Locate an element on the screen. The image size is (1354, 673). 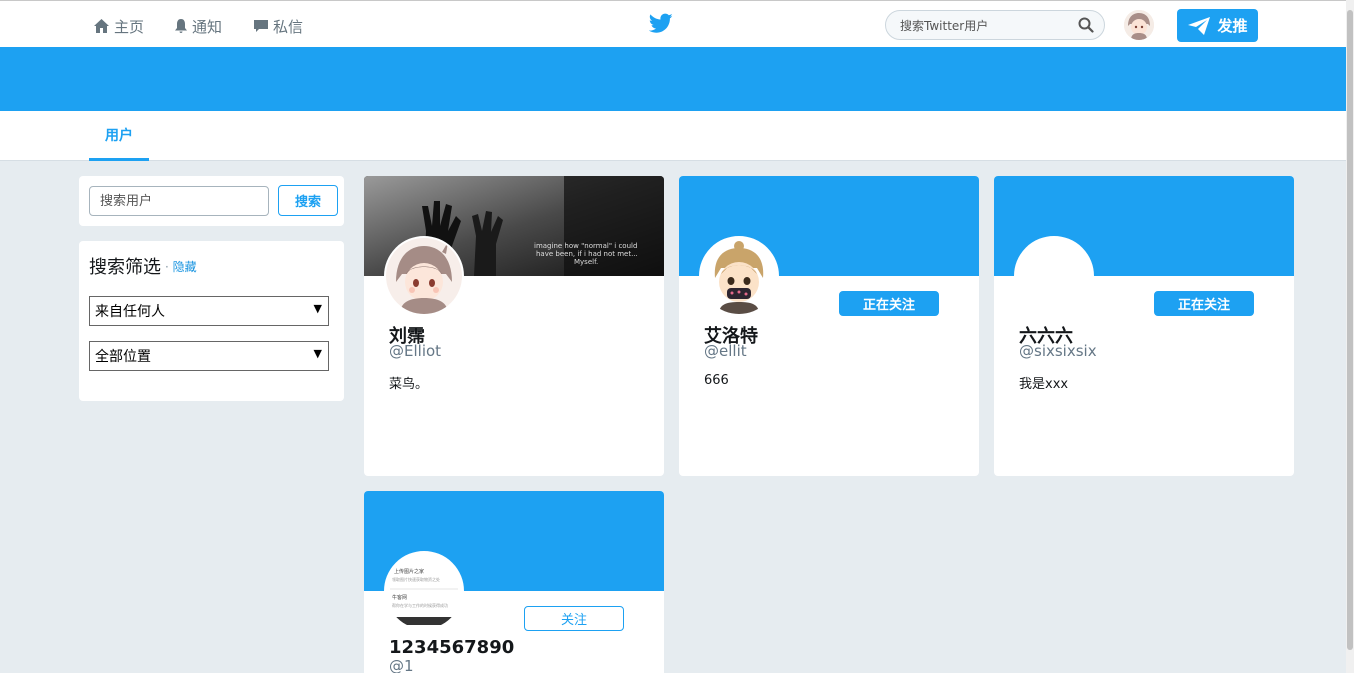
people-filter-select: 来自任何人 ▼ is located at coordinates (209, 311).